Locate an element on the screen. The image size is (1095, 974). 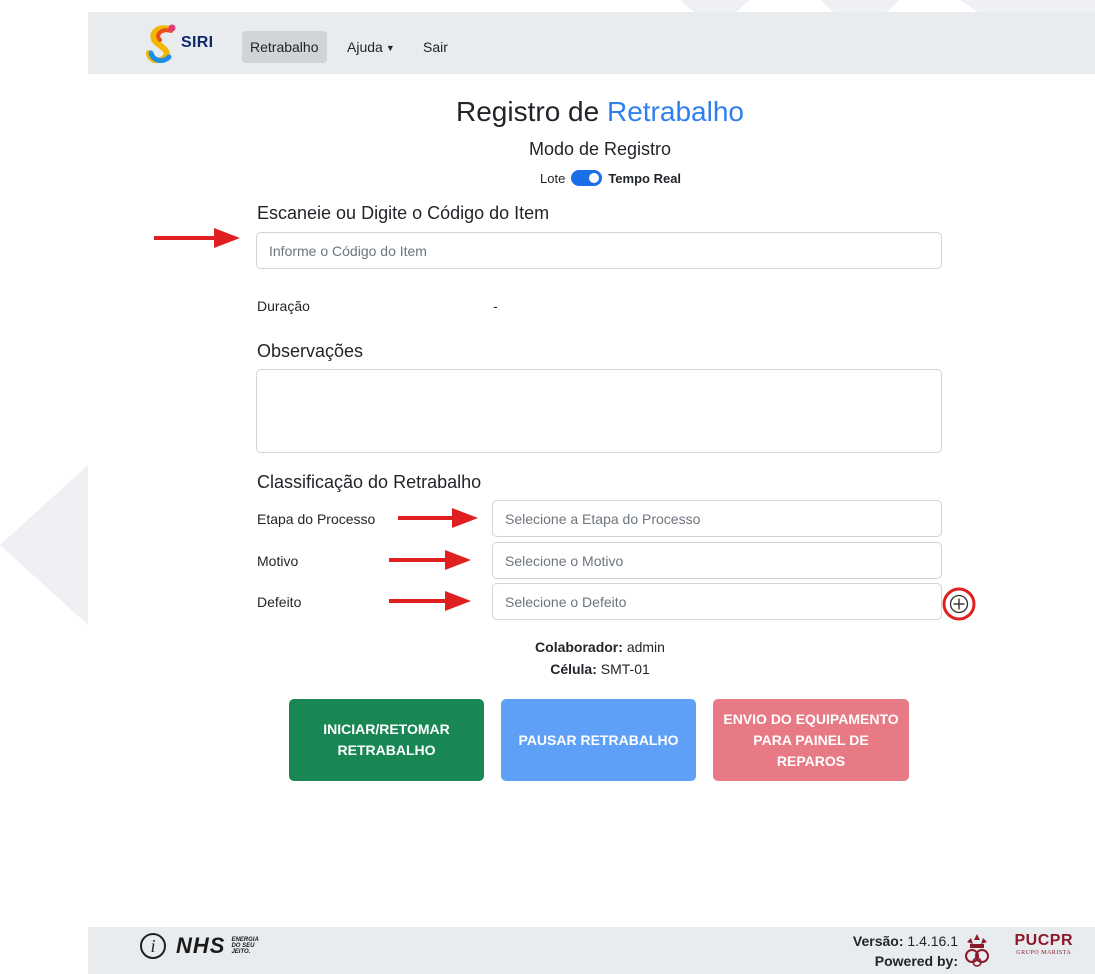
version-line: Versão: 1.4.16.1 is located at coordinates (905, 941).